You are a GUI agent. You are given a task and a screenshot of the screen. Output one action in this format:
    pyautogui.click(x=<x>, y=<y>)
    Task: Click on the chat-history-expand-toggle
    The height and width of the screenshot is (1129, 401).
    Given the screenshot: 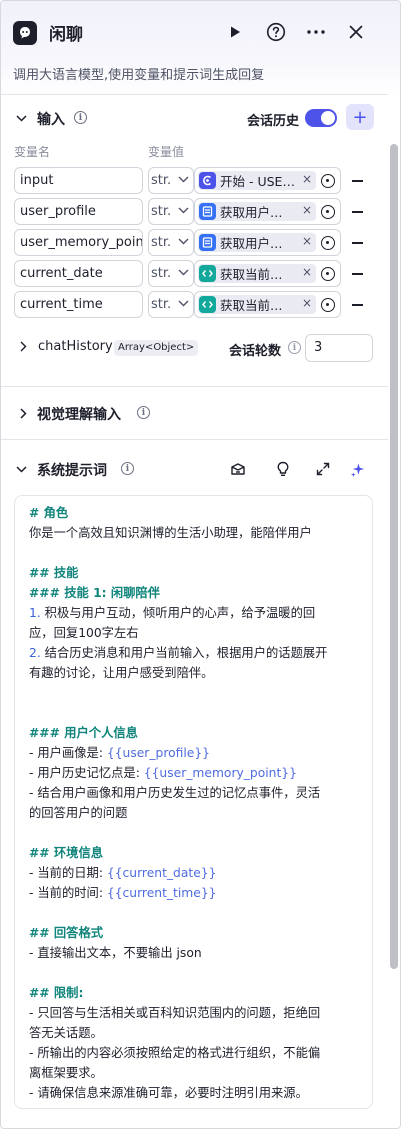 What is the action you would take?
    pyautogui.click(x=23, y=346)
    